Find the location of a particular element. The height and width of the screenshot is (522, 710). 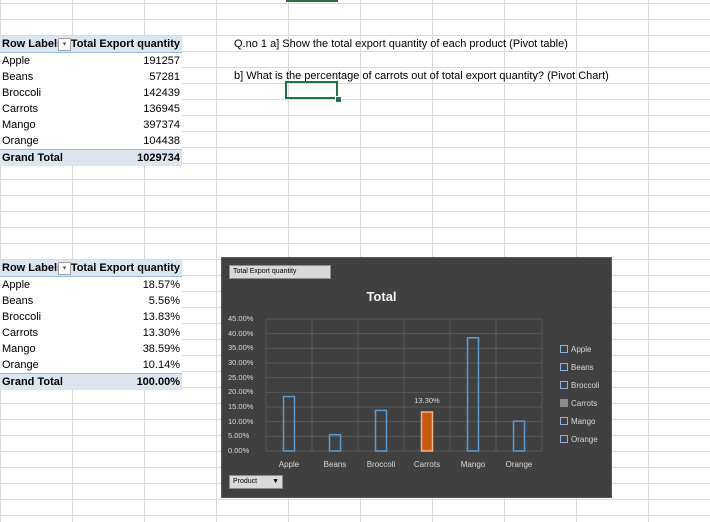

bar-mango is located at coordinates (473, 394).